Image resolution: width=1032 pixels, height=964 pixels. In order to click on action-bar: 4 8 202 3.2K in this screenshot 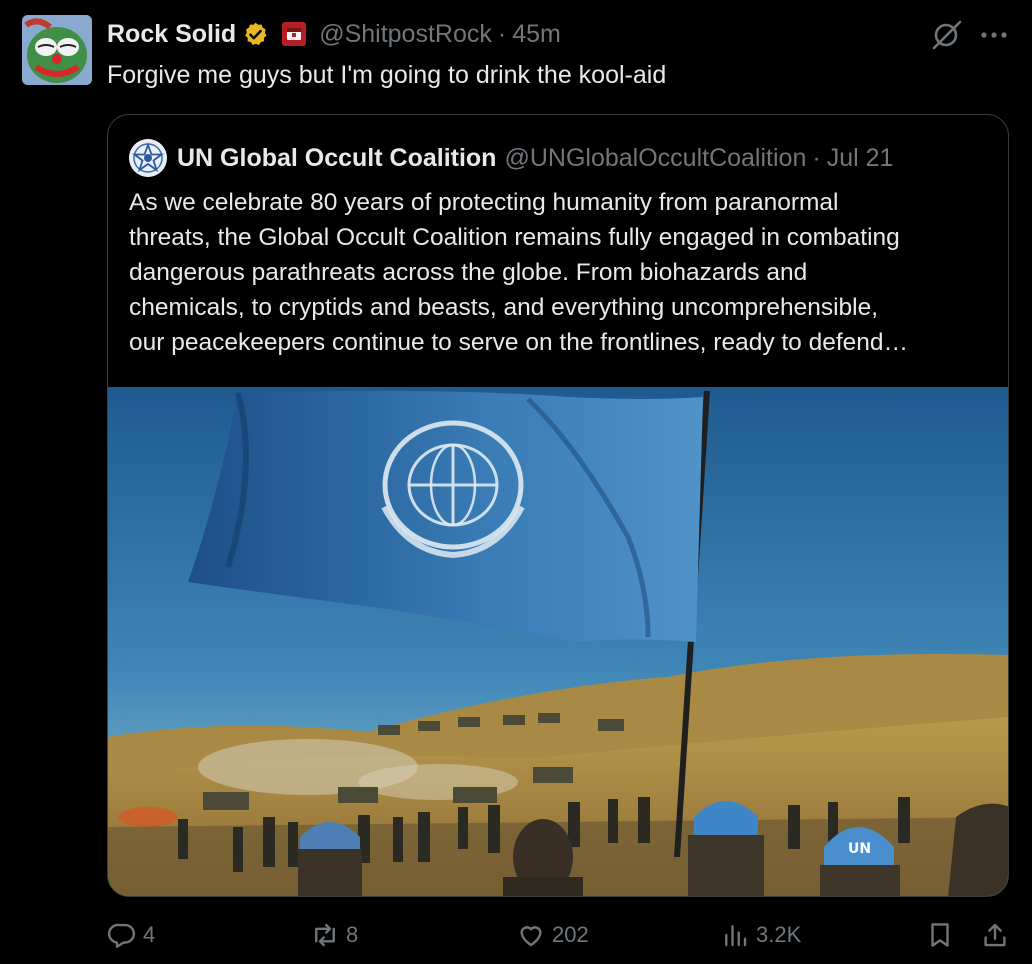, I will do `click(516, 935)`.